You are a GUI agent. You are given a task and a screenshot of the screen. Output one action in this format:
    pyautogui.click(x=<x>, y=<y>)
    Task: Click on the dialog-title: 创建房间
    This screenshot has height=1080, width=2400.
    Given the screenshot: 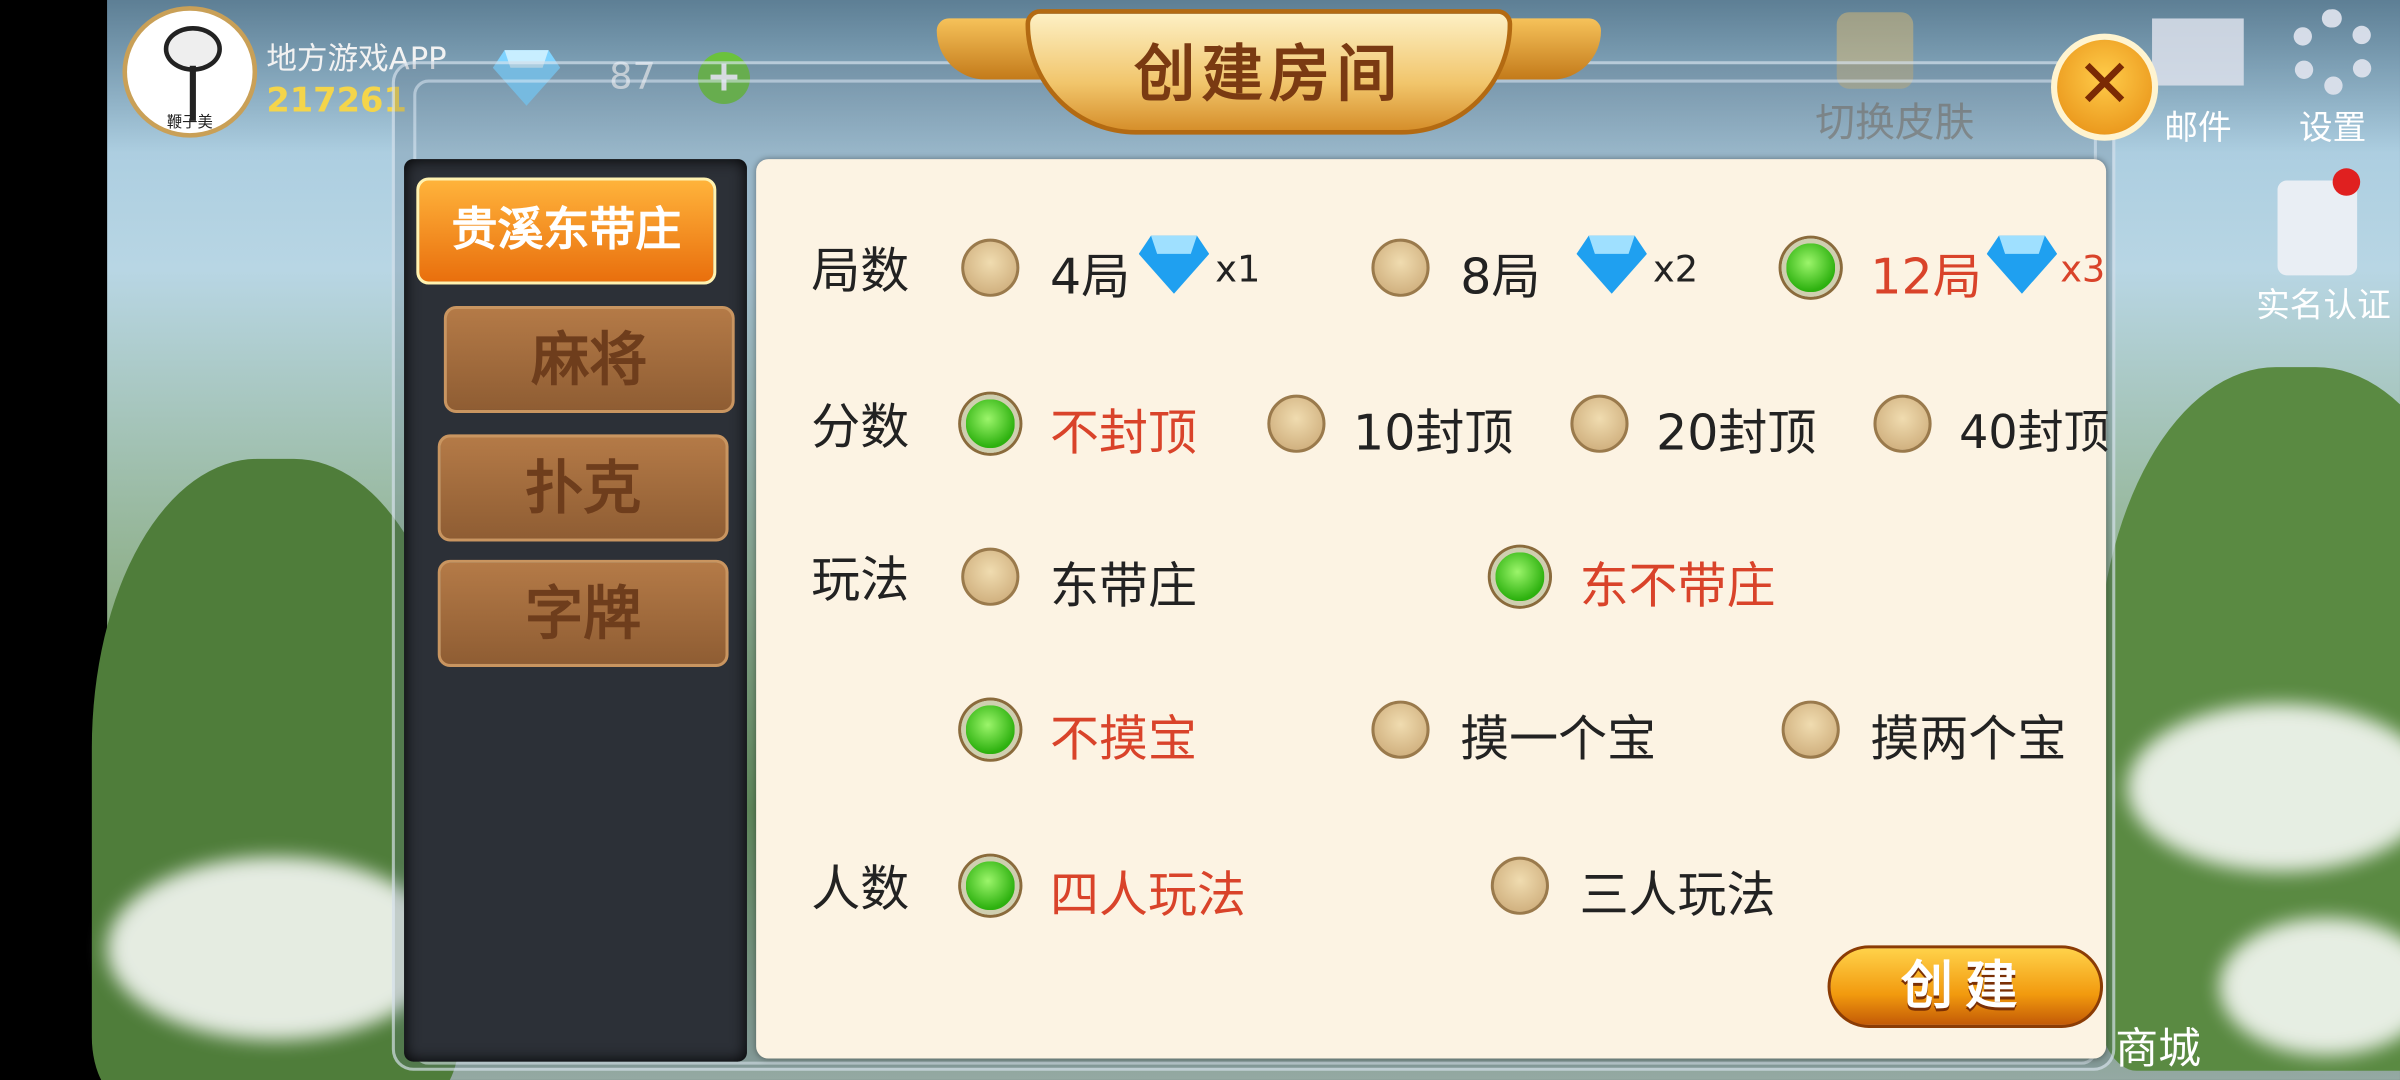 What is the action you would take?
    pyautogui.click(x=1269, y=75)
    